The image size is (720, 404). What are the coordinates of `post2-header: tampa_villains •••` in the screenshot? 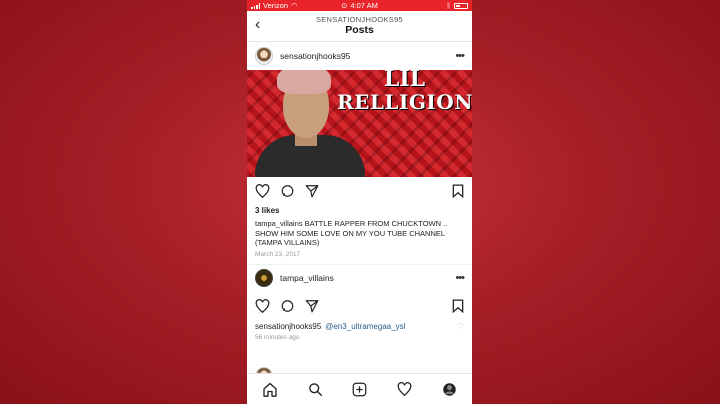 It's located at (359, 277).